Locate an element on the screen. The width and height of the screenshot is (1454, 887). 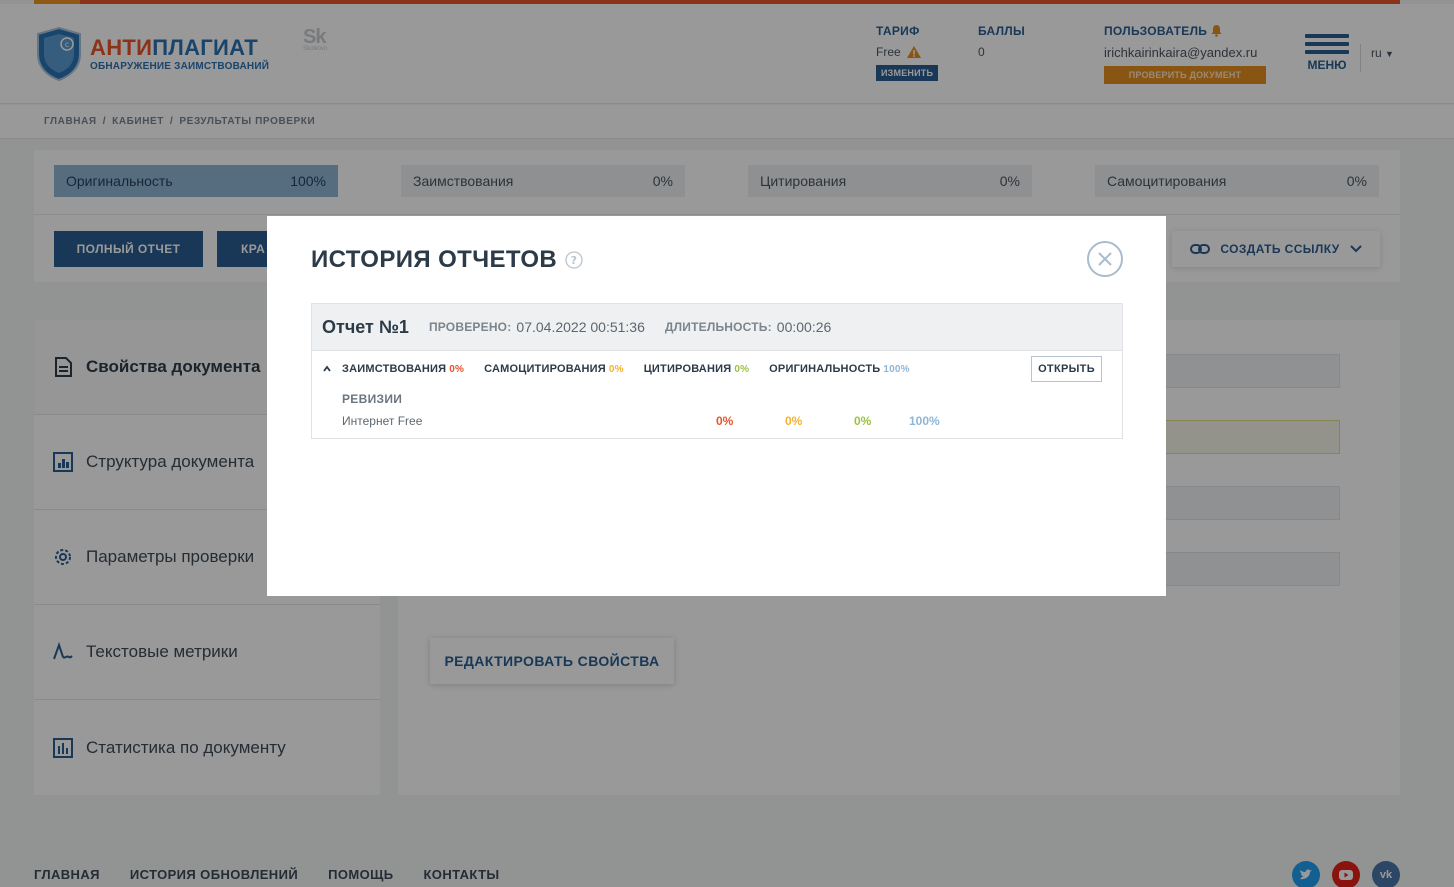
duration-value: 00:00:26 is located at coordinates (804, 327).